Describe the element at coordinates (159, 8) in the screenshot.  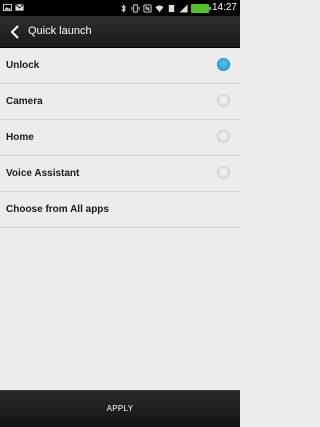
I see `wifi-icon` at that location.